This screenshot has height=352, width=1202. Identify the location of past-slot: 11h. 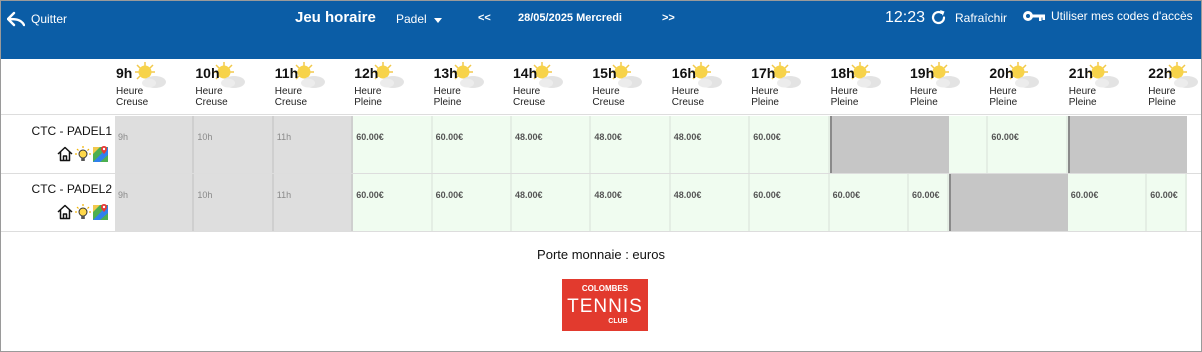
(313, 202).